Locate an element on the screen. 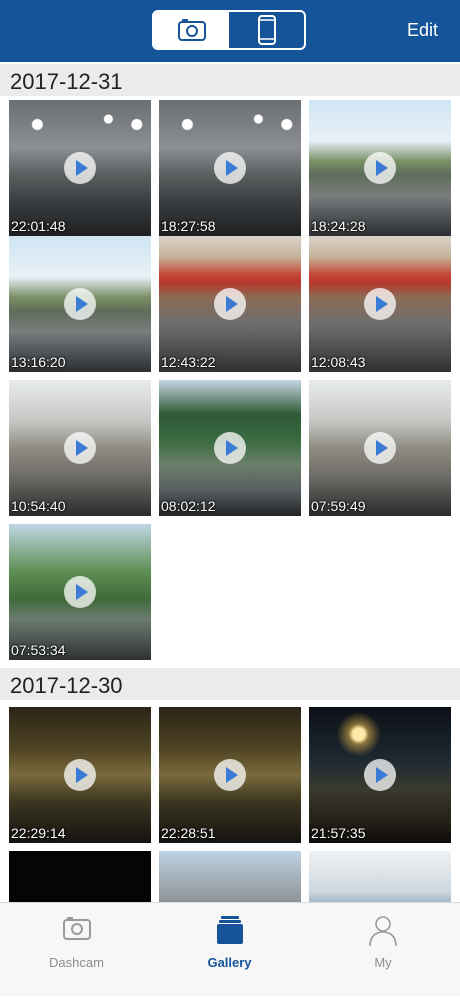 This screenshot has width=460, height=997. video-time: 22:28:51 is located at coordinates (188, 833).